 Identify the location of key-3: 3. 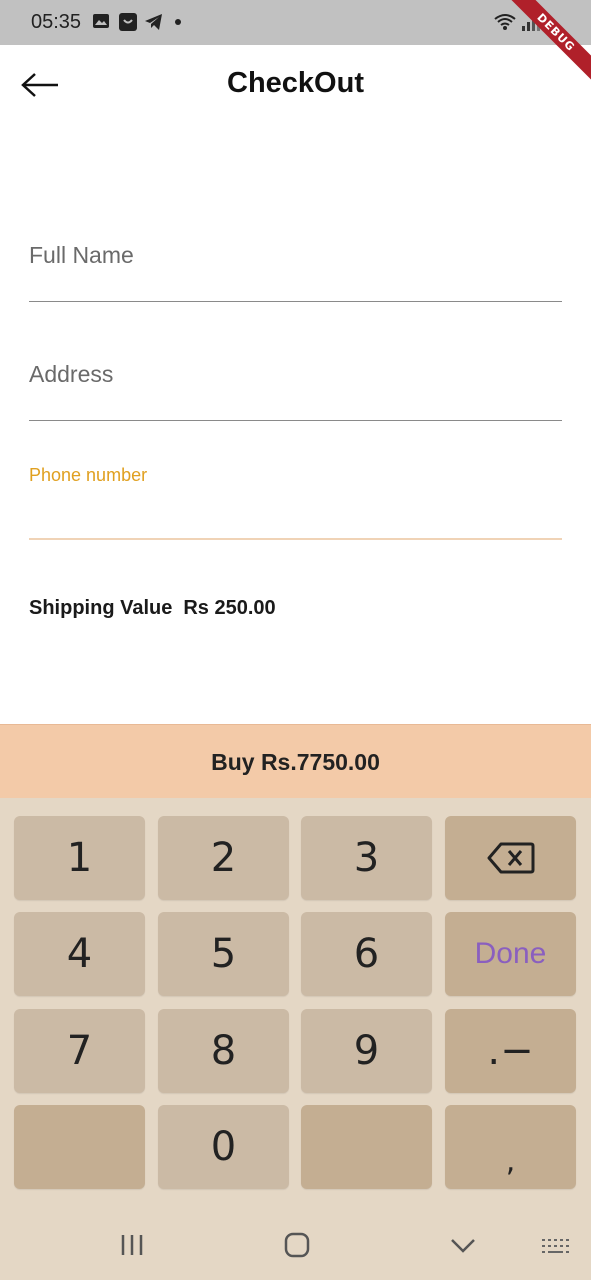
(366, 858).